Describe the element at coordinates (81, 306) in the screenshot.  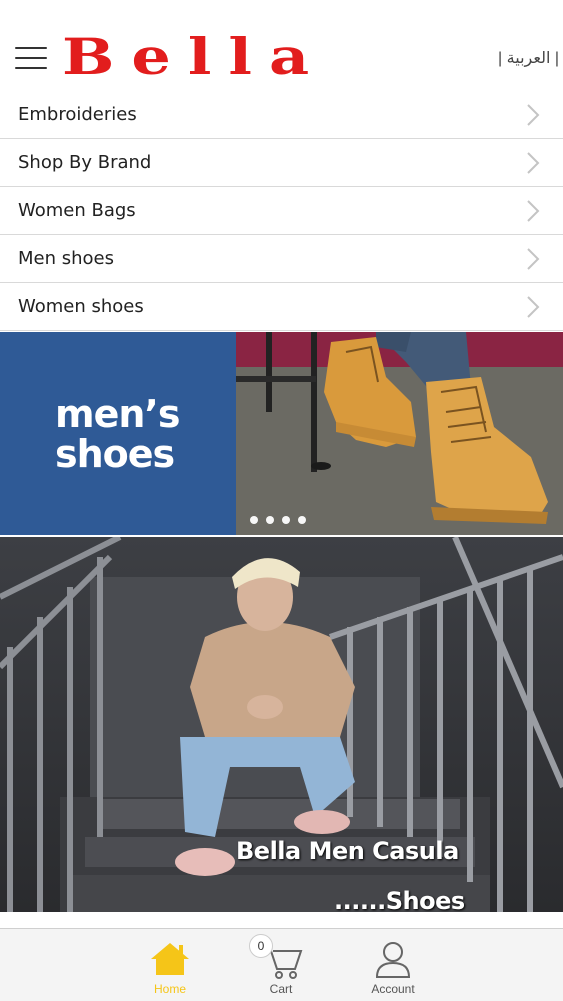
I see `category-label: Women shoes` at that location.